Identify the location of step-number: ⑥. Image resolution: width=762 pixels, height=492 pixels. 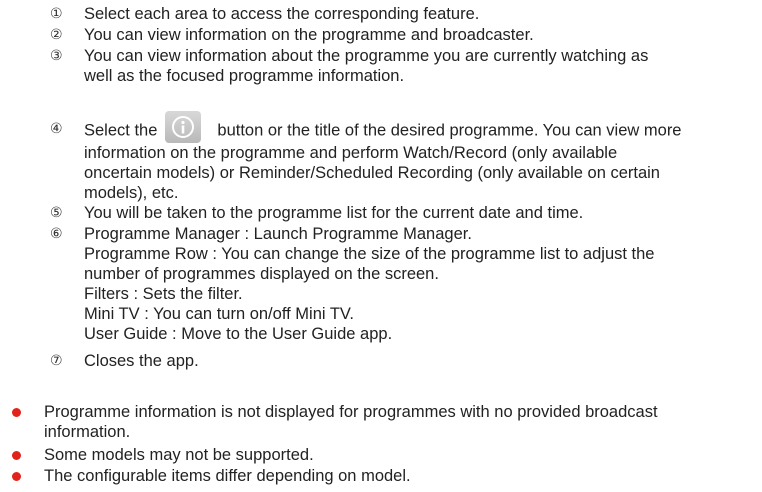
(56, 234).